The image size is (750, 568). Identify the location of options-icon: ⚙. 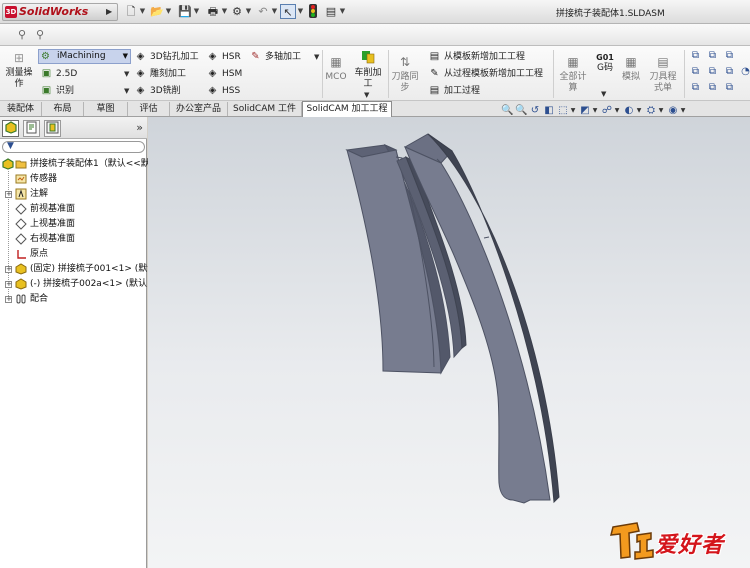
(237, 11).